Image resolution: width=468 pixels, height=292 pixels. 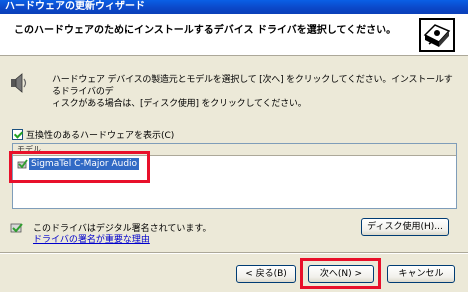 I want to click on header-title: このハードウェアのためにインストールするデバイス ドライバを選択してください。, so click(x=205, y=30).